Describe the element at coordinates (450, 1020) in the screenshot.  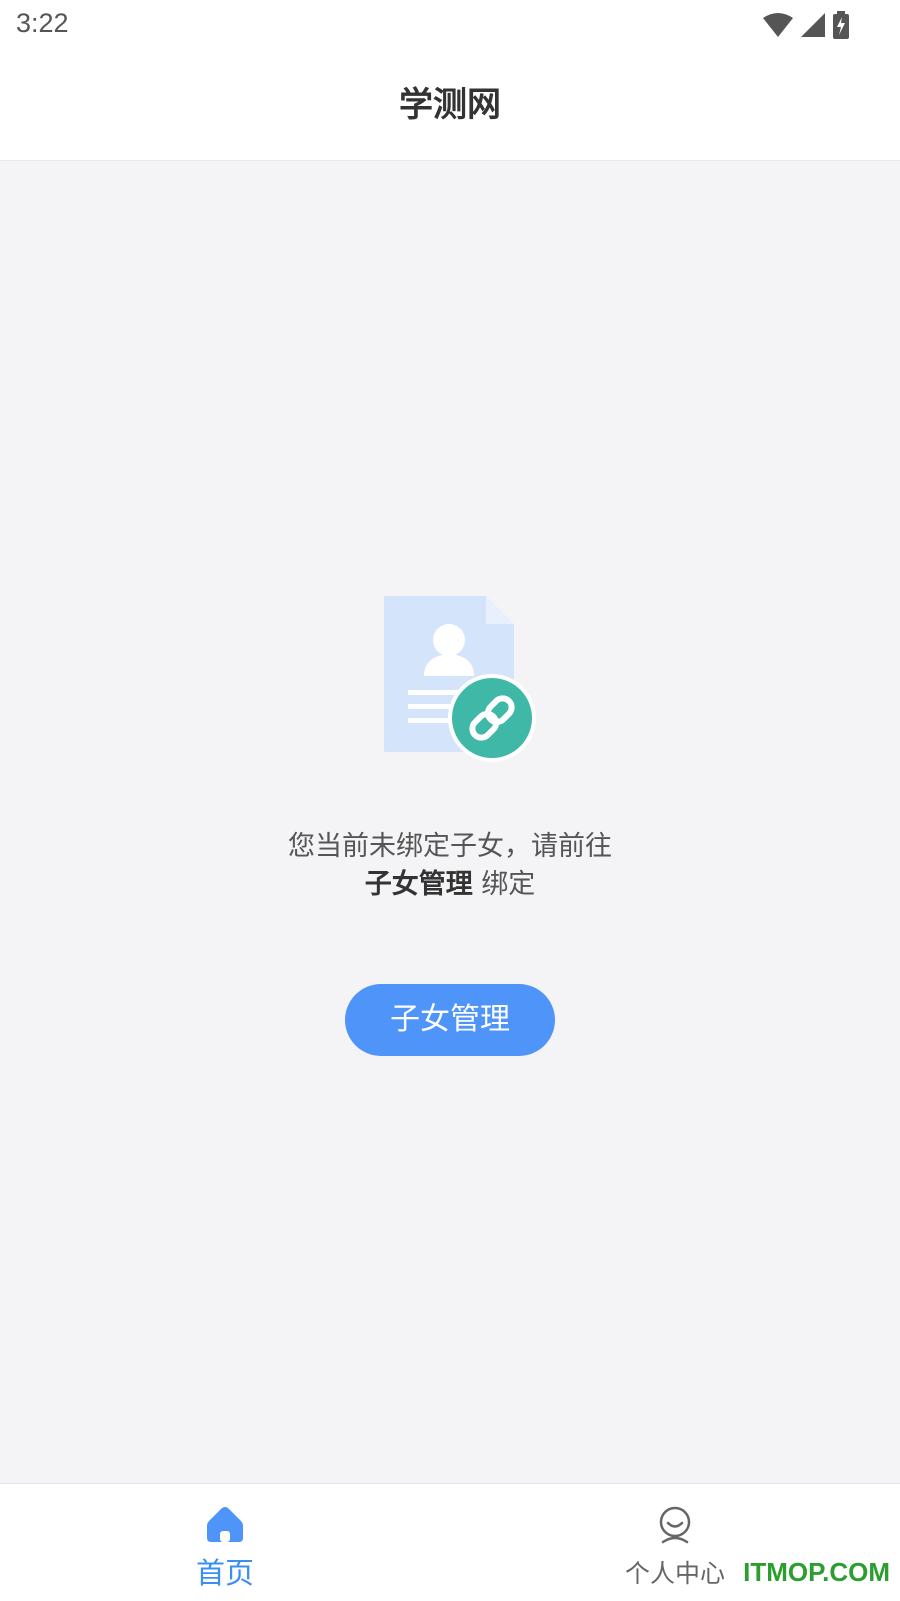
I see `child-management-button: 子女管理` at that location.